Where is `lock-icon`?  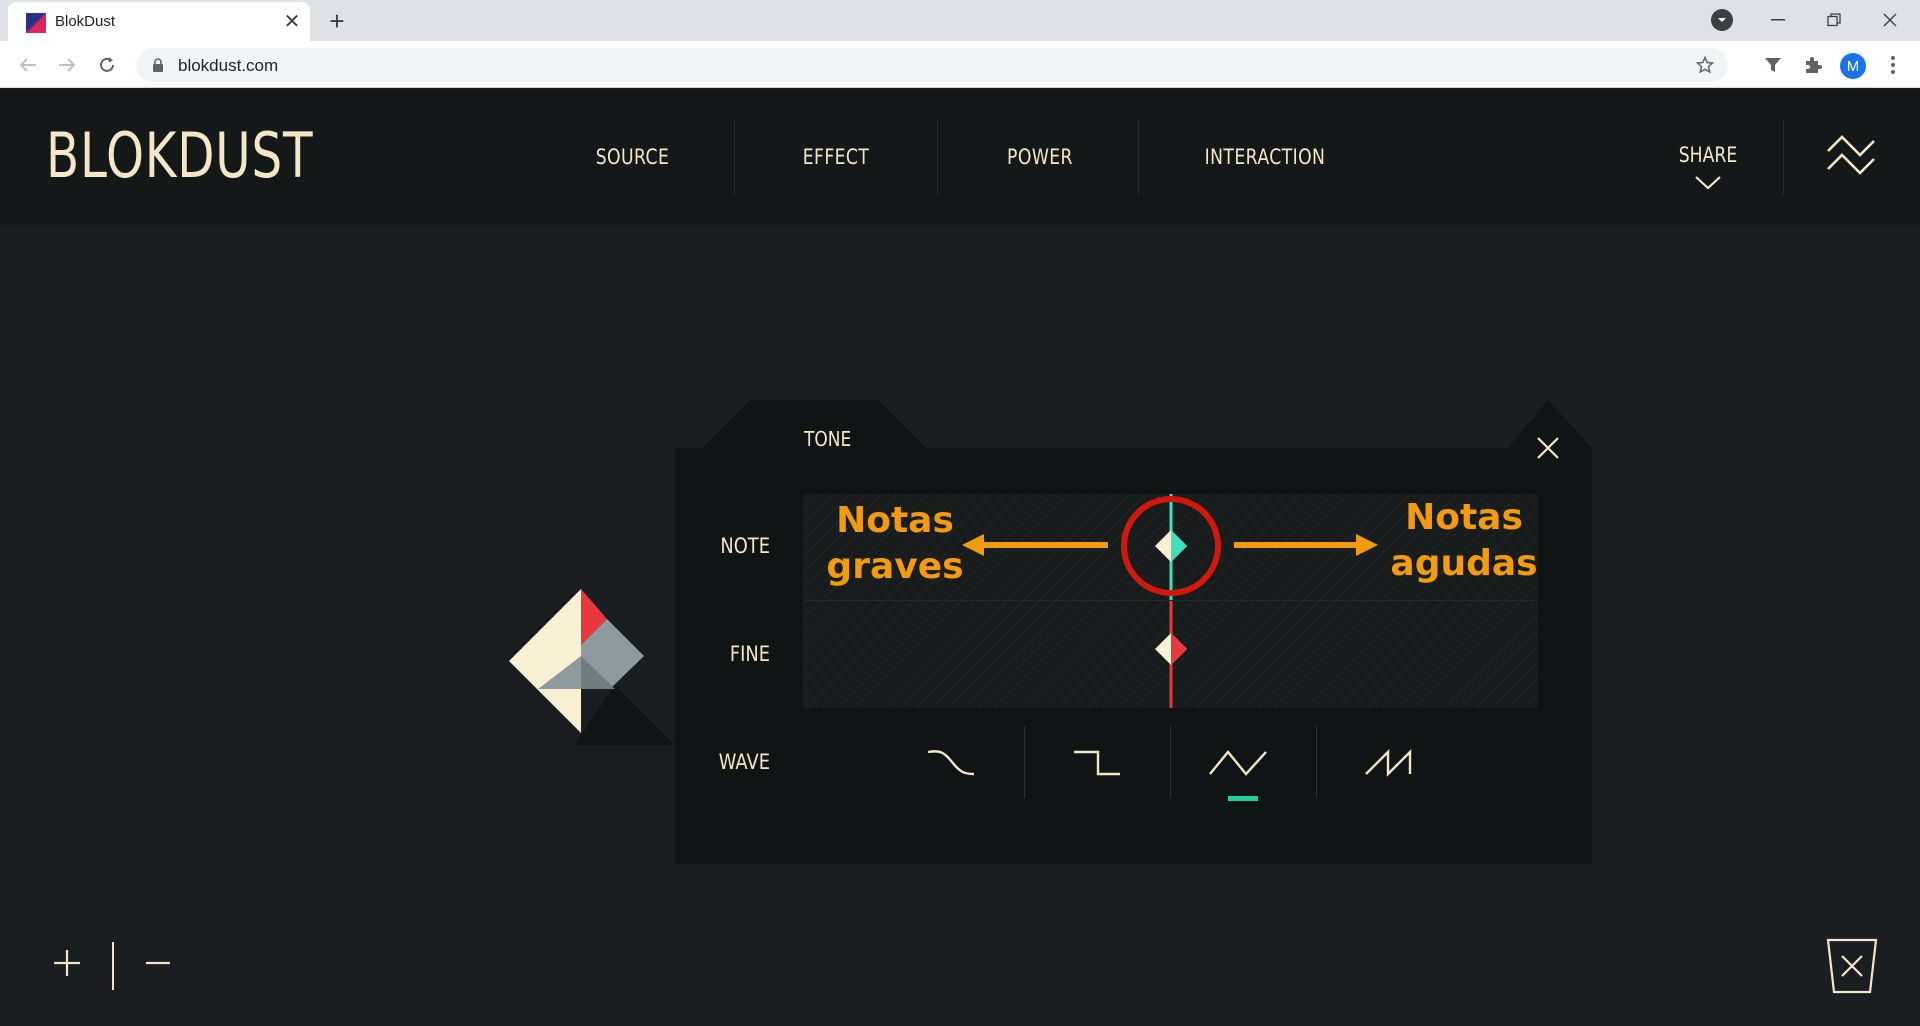 lock-icon is located at coordinates (158, 65).